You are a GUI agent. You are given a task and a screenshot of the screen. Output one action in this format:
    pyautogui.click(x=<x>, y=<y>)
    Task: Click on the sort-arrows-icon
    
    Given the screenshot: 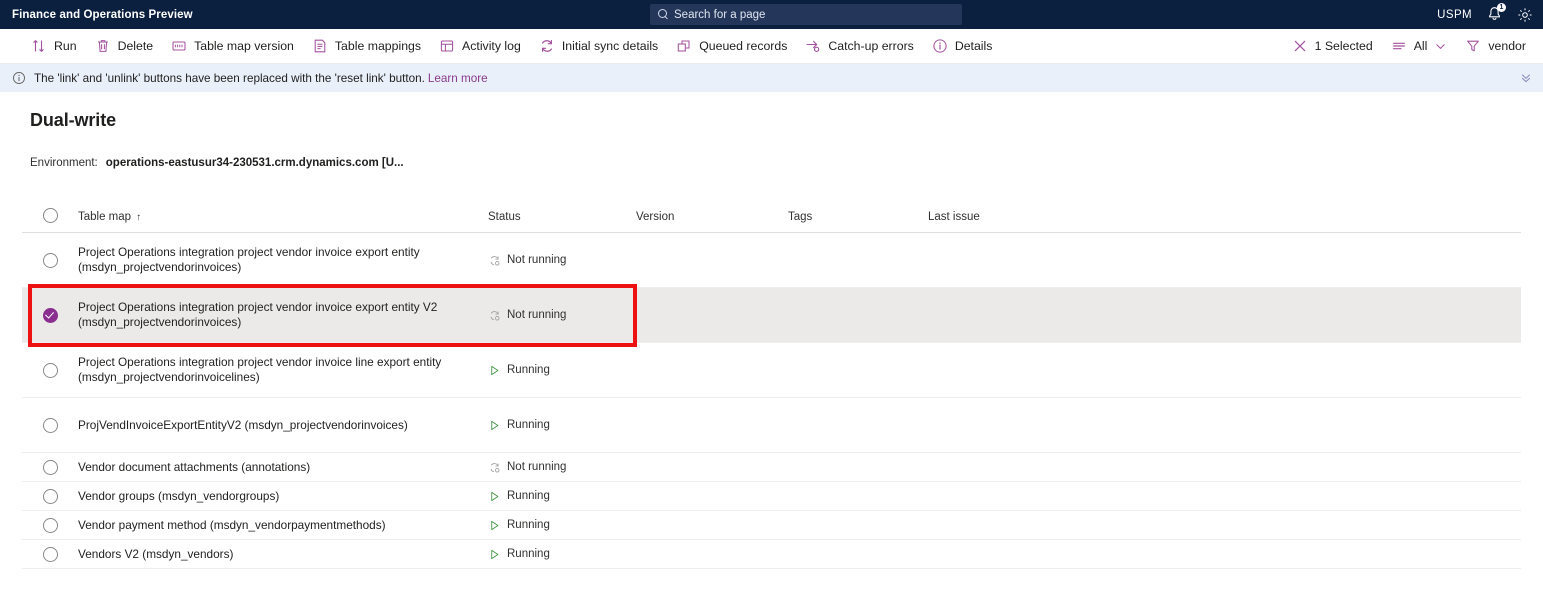 What is the action you would take?
    pyautogui.click(x=38, y=46)
    